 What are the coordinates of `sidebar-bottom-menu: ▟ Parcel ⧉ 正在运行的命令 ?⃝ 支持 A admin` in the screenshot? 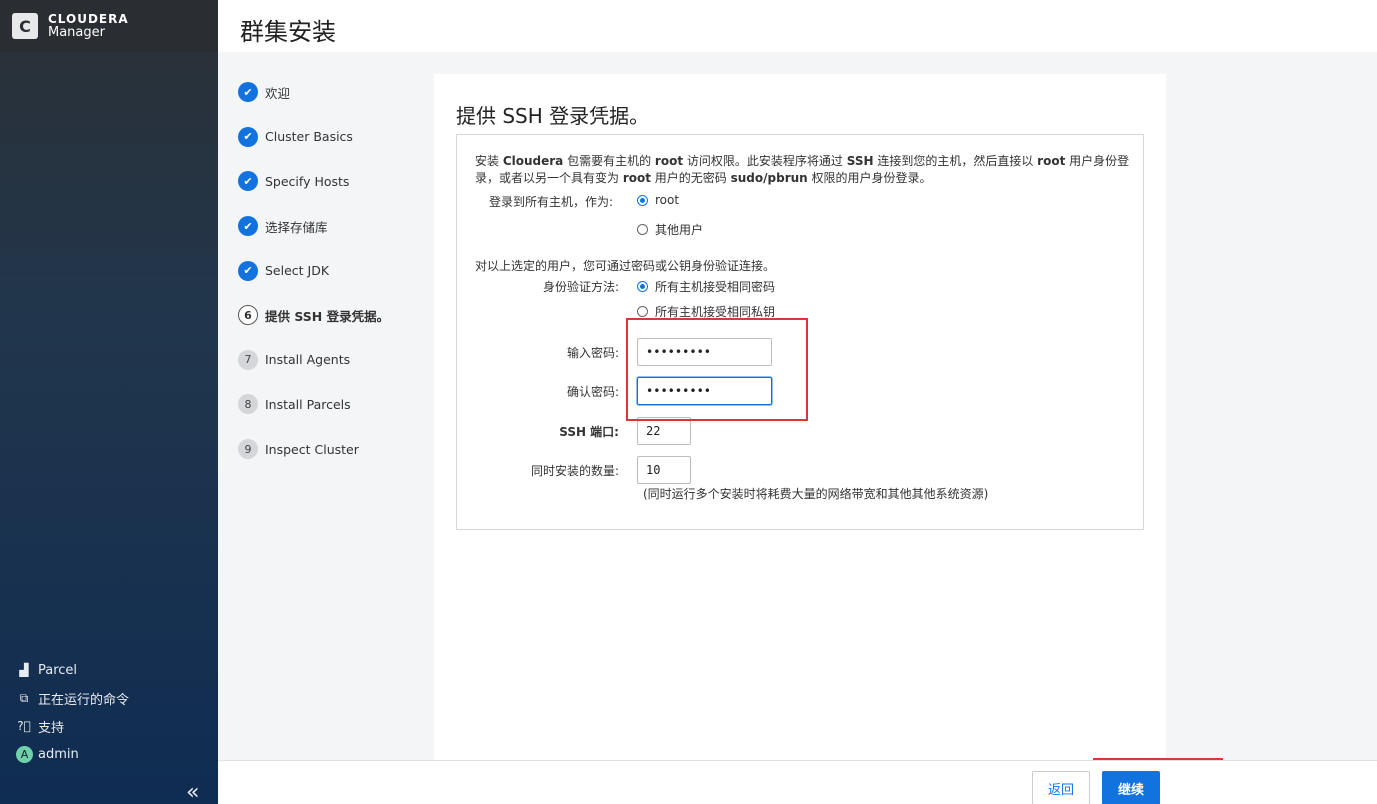 It's located at (111, 712).